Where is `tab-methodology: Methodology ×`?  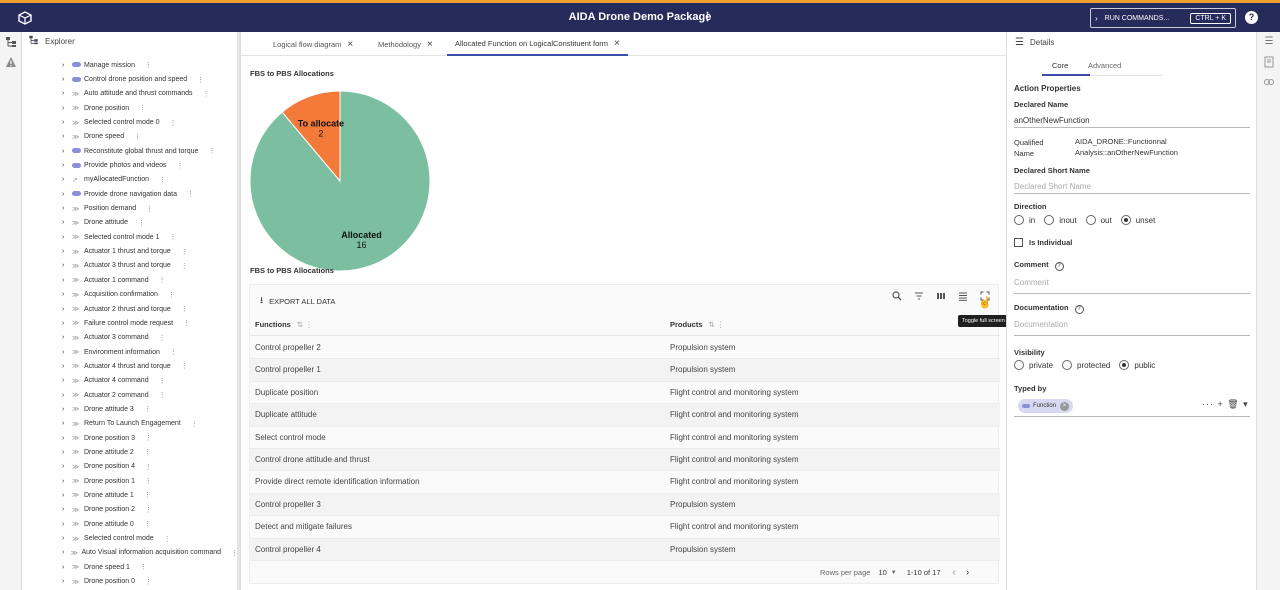
tab-methodology: Methodology × is located at coordinates (405, 44).